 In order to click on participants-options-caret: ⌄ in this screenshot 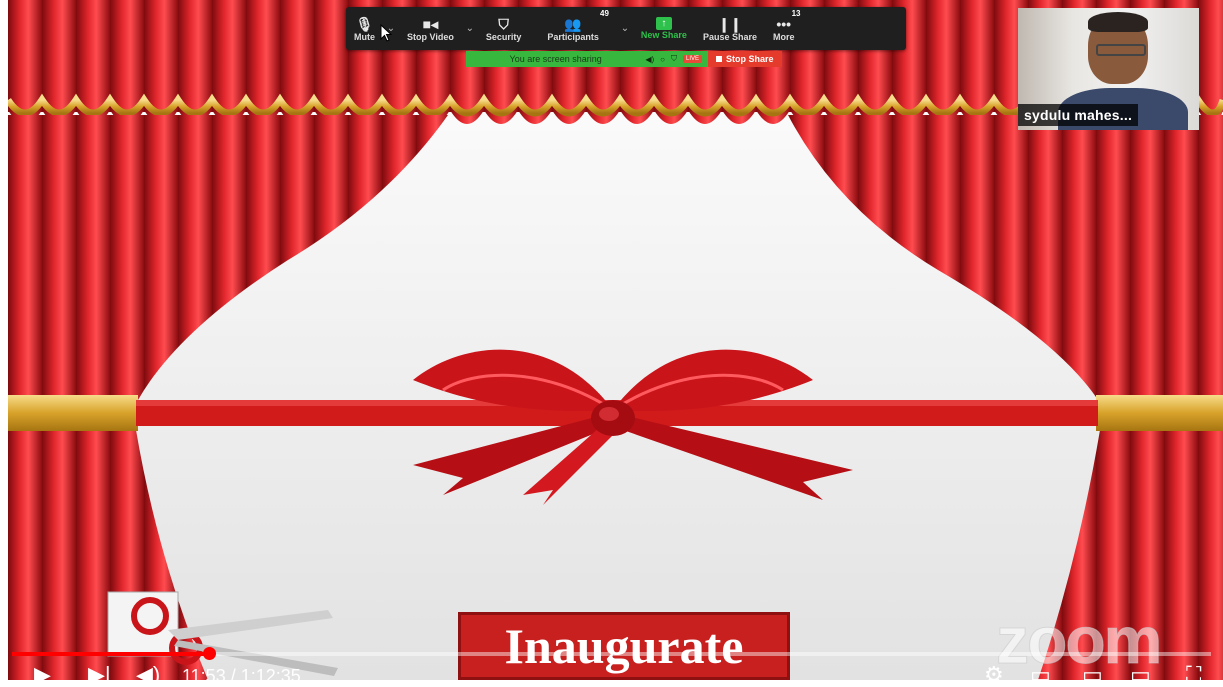, I will do `click(625, 28)`.